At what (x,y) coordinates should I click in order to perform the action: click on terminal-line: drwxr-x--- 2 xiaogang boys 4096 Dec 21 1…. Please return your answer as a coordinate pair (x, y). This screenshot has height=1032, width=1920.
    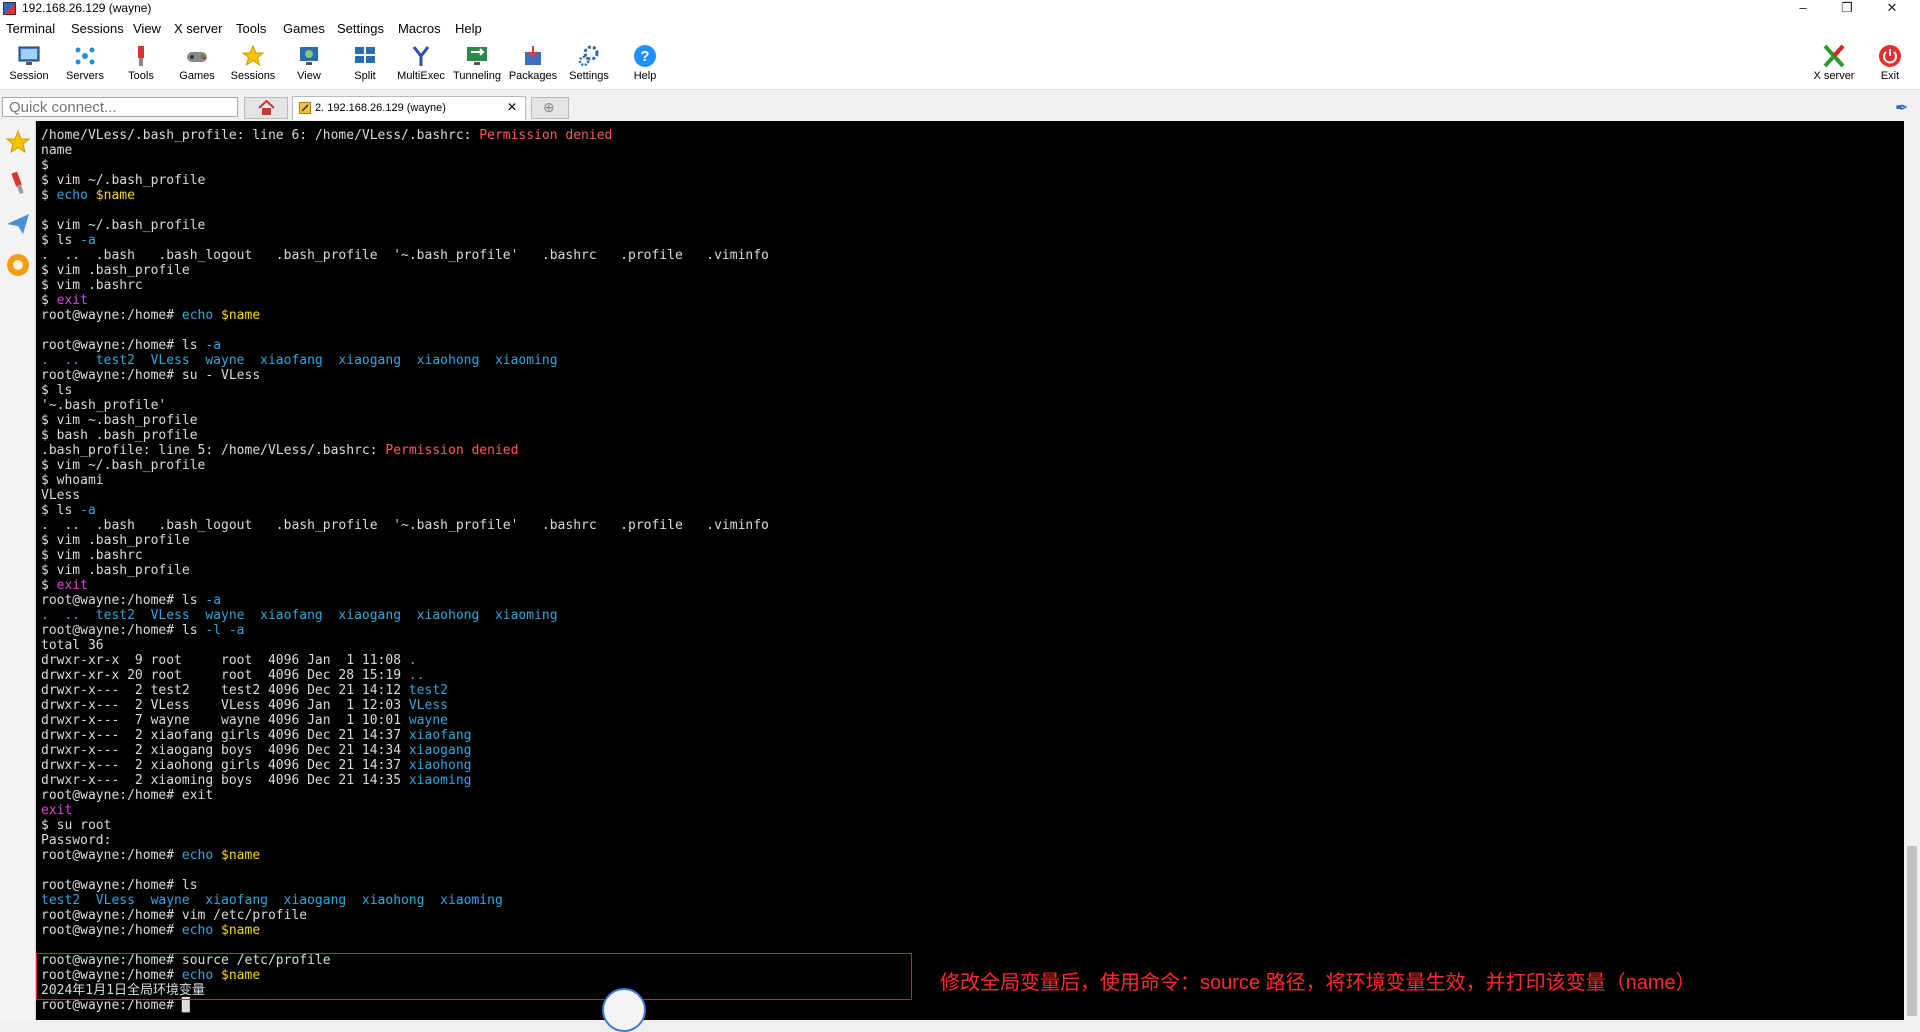
    Looking at the image, I should click on (405, 750).